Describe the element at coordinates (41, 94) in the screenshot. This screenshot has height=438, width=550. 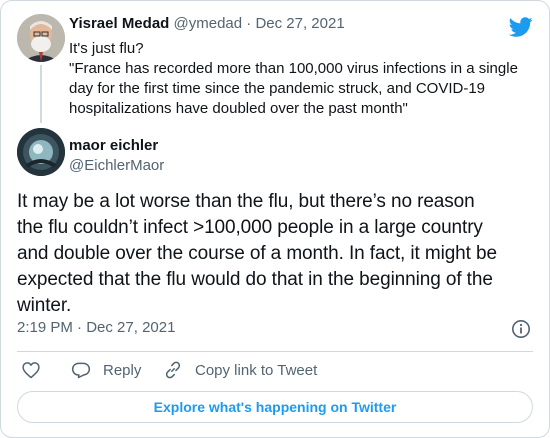
I see `thread-connector-line` at that location.